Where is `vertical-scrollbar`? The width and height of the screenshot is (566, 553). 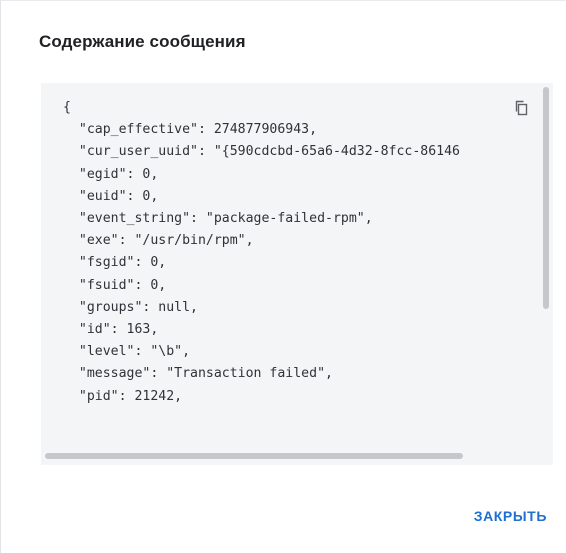 vertical-scrollbar is located at coordinates (546, 198).